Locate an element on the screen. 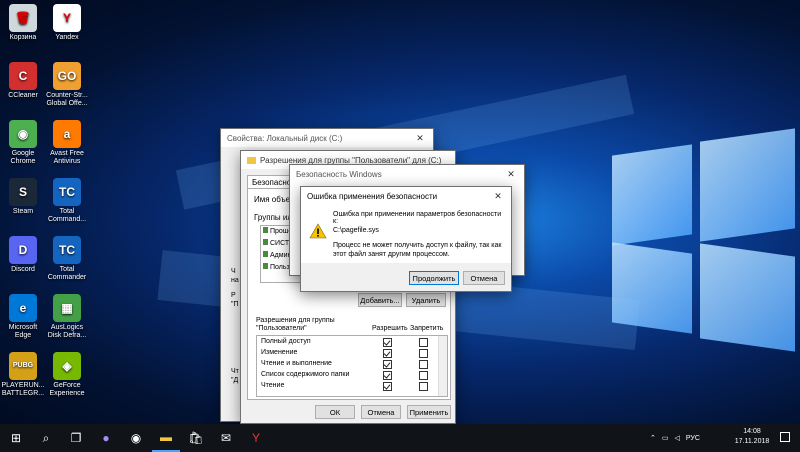  deny-column-header: Запретить is located at coordinates (427, 328).